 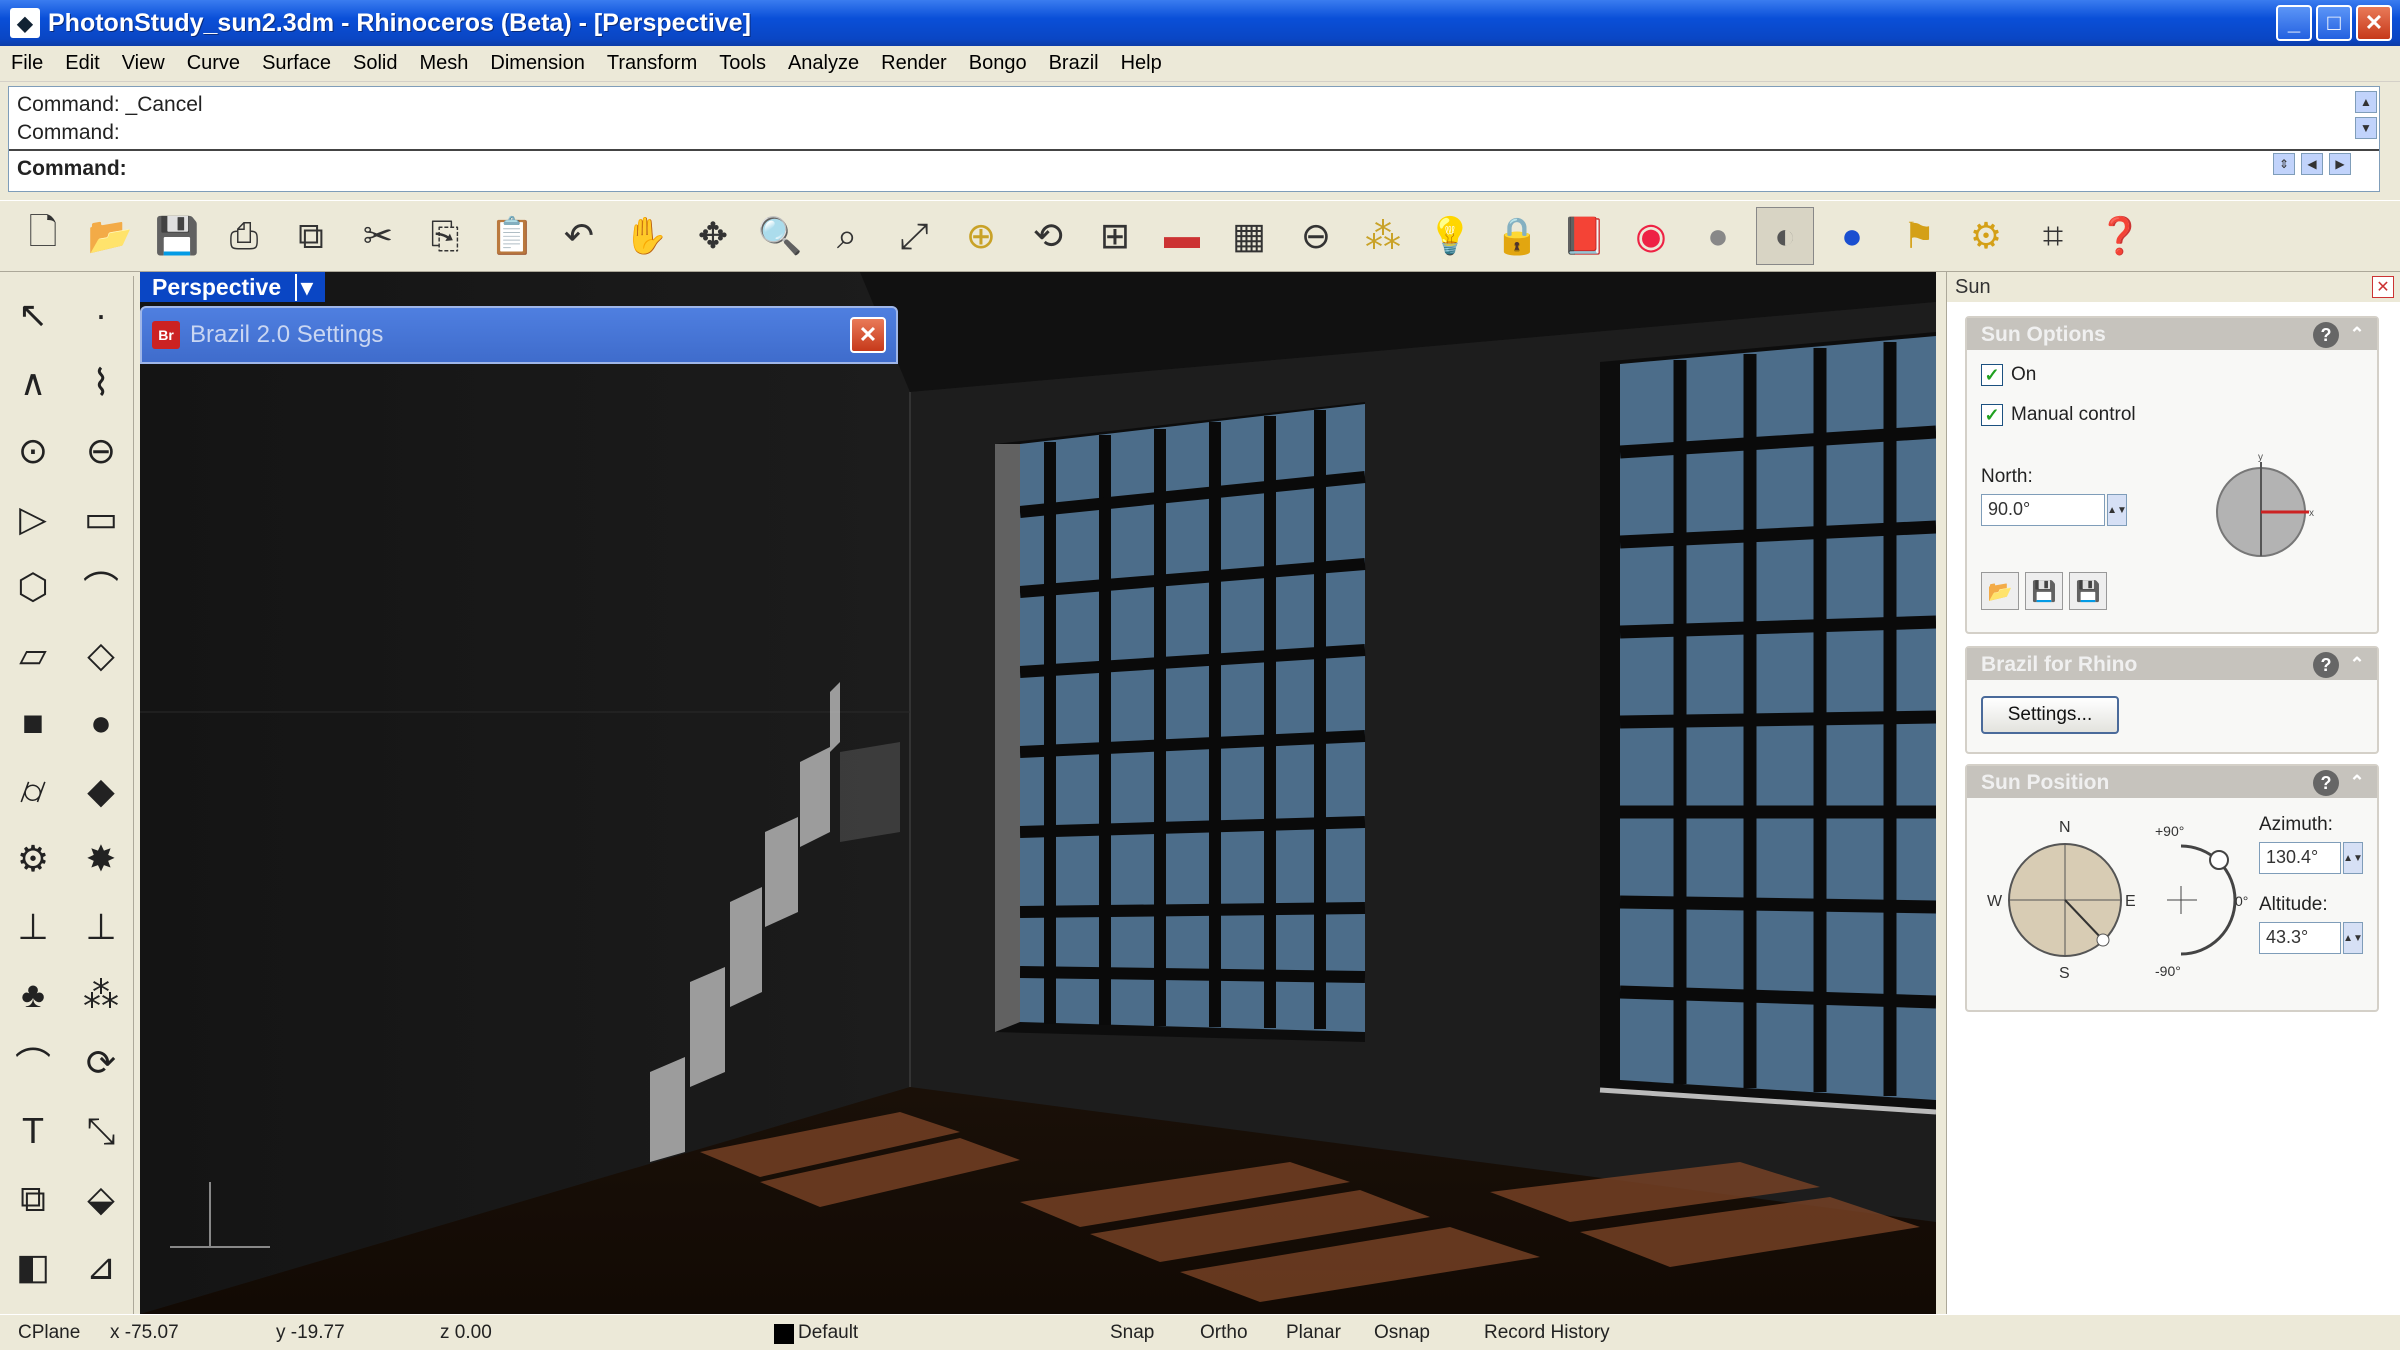 I want to click on polygon-icon: ⬡, so click(x=33, y=587).